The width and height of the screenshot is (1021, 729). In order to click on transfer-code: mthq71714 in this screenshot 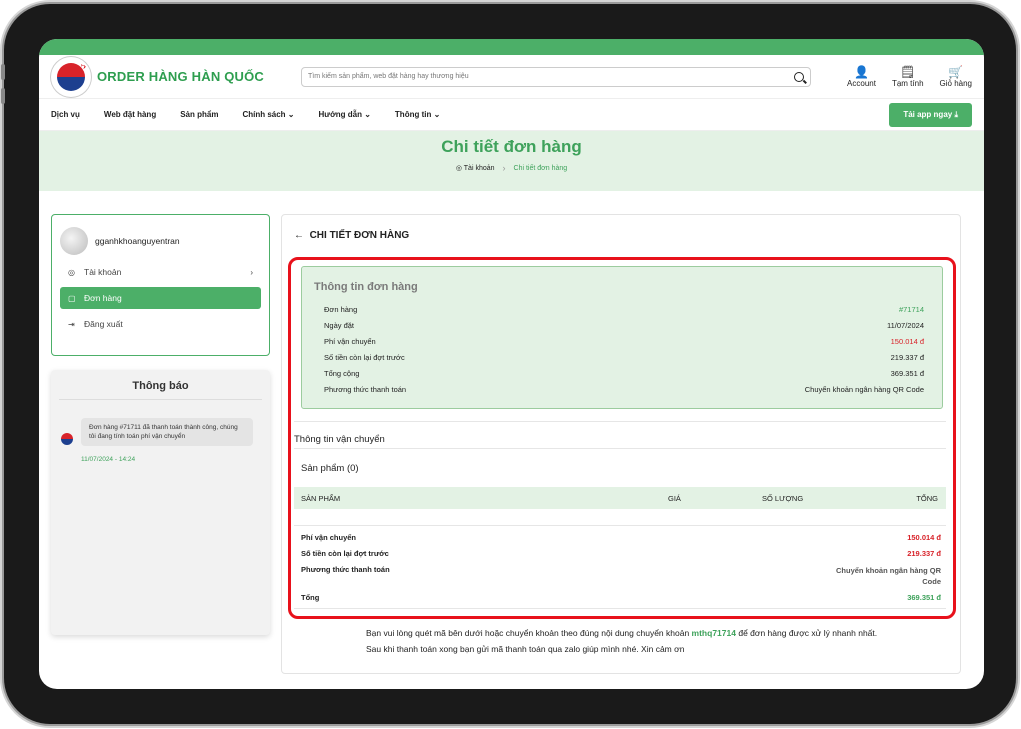, I will do `click(713, 633)`.